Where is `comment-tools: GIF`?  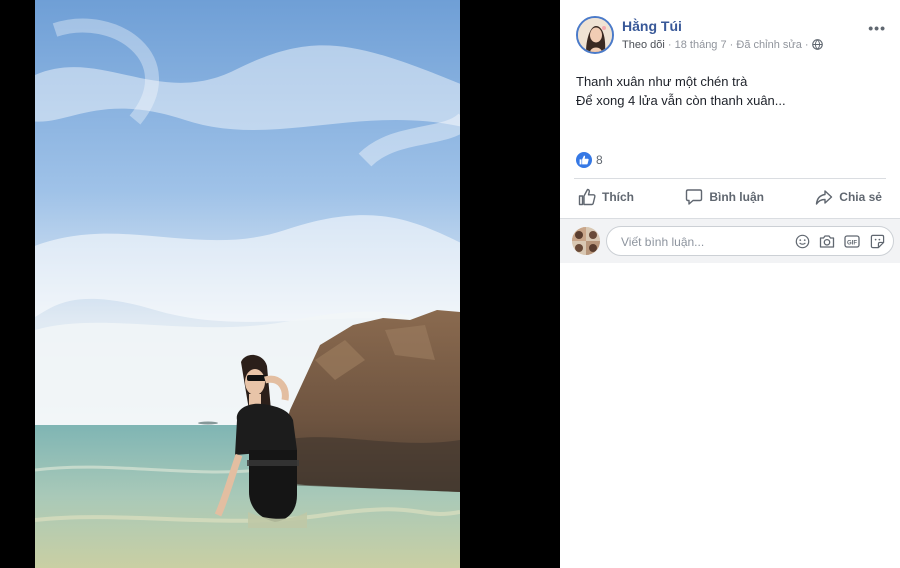 comment-tools: GIF is located at coordinates (839, 241).